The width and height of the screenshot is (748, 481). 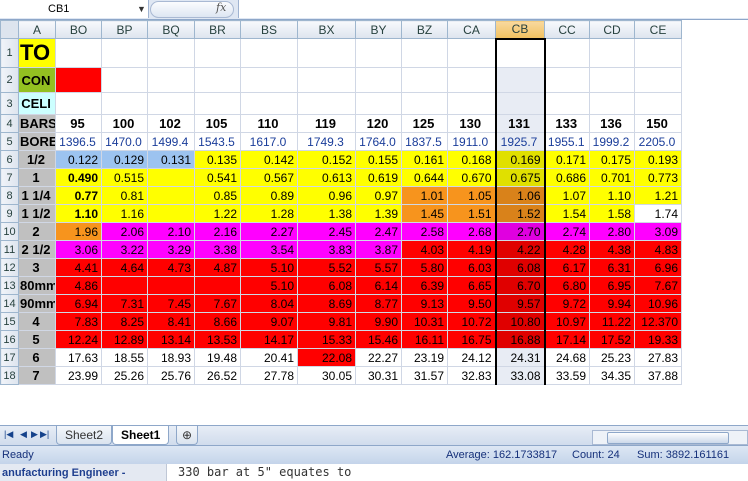 What do you see at coordinates (567, 357) in the screenshot?
I see `cell-cc17: 24.68` at bounding box center [567, 357].